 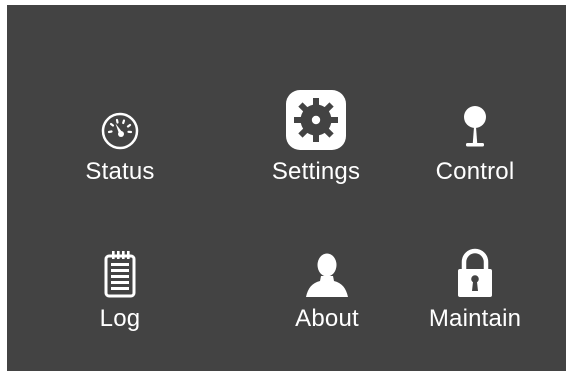 I want to click on menu-item-label: Log, so click(x=120, y=318).